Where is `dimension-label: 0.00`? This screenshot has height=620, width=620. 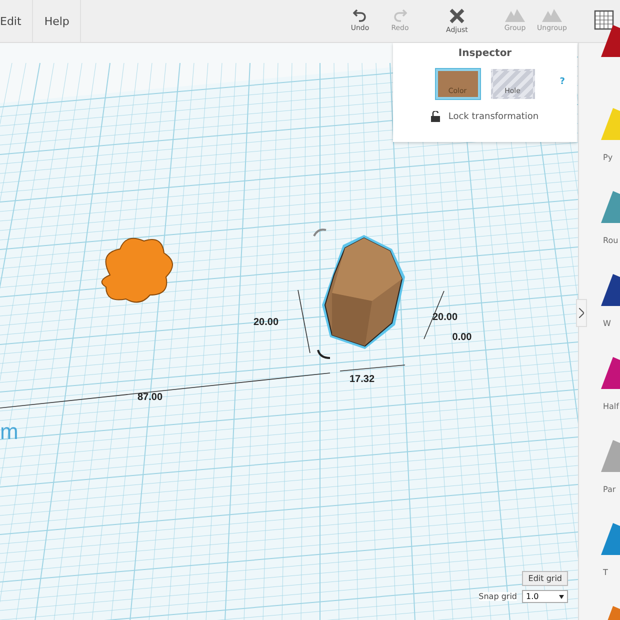 dimension-label: 0.00 is located at coordinates (462, 337).